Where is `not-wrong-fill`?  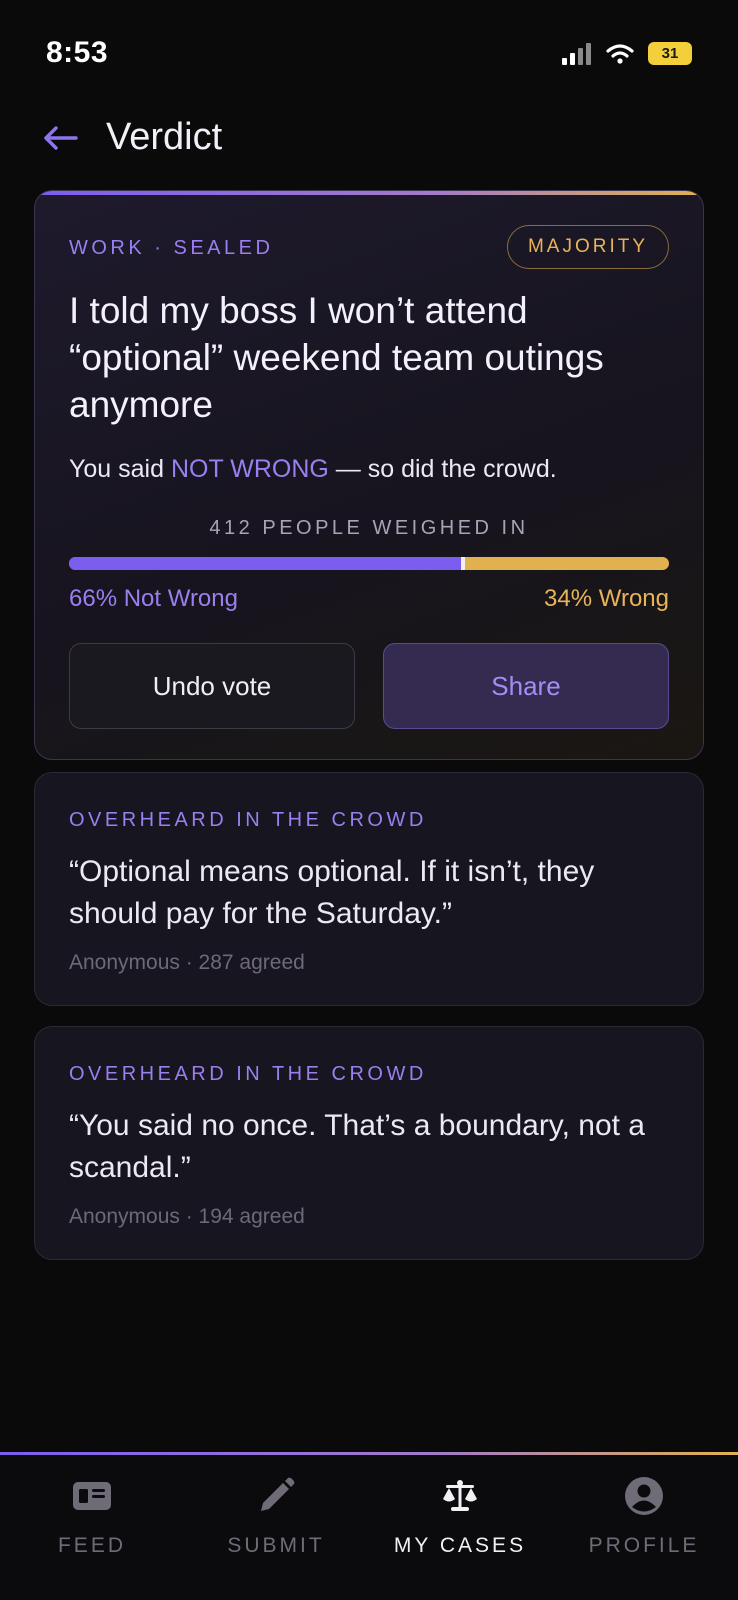 not-wrong-fill is located at coordinates (267, 563).